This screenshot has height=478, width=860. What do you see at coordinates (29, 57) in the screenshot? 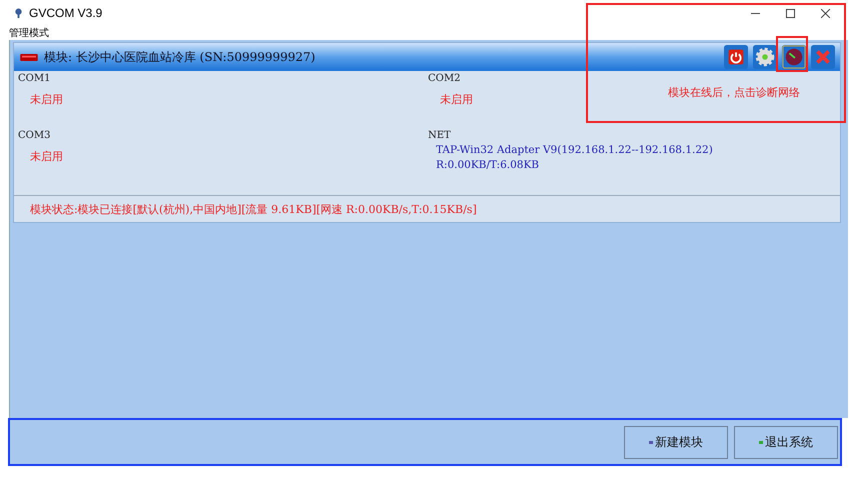
I see `status-light-icon` at bounding box center [29, 57].